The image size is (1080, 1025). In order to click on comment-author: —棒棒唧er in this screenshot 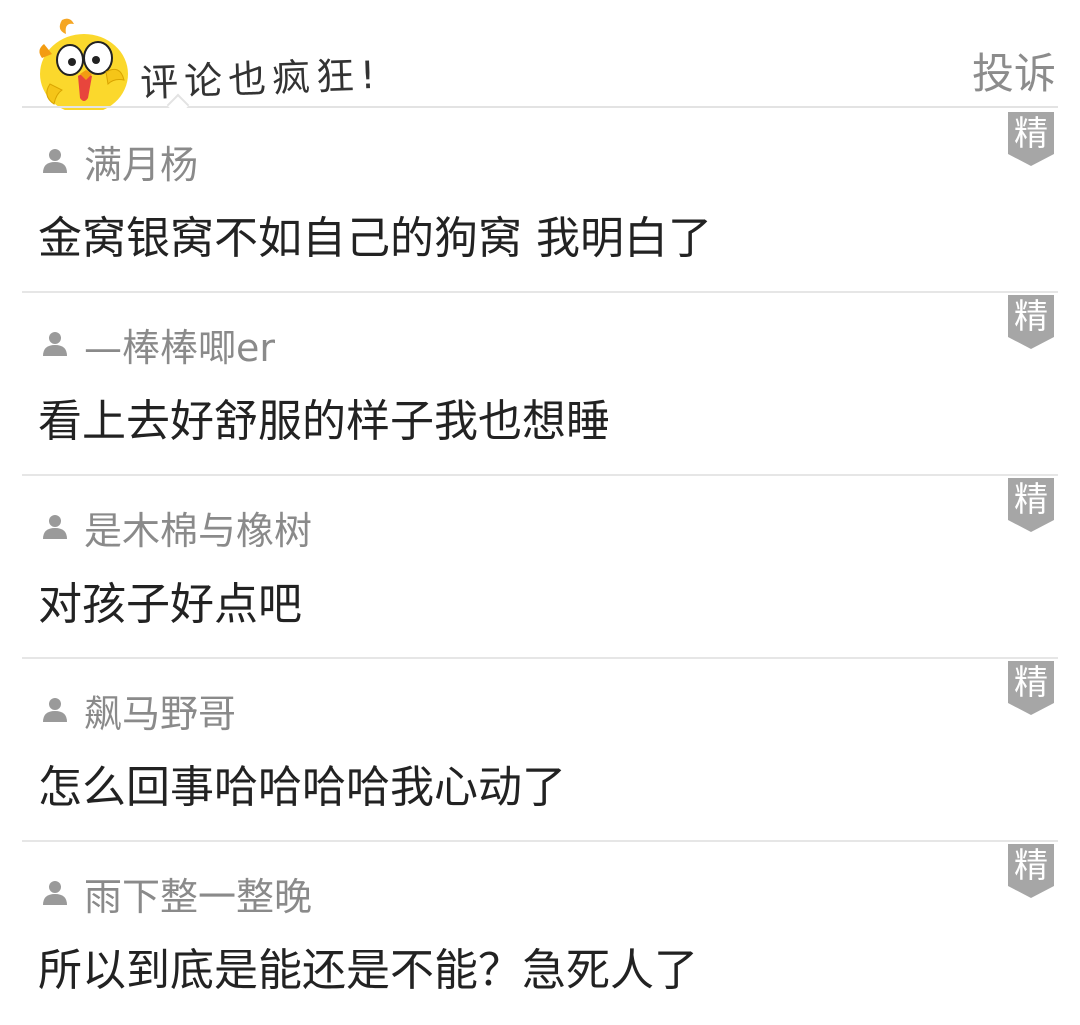, I will do `click(157, 345)`.